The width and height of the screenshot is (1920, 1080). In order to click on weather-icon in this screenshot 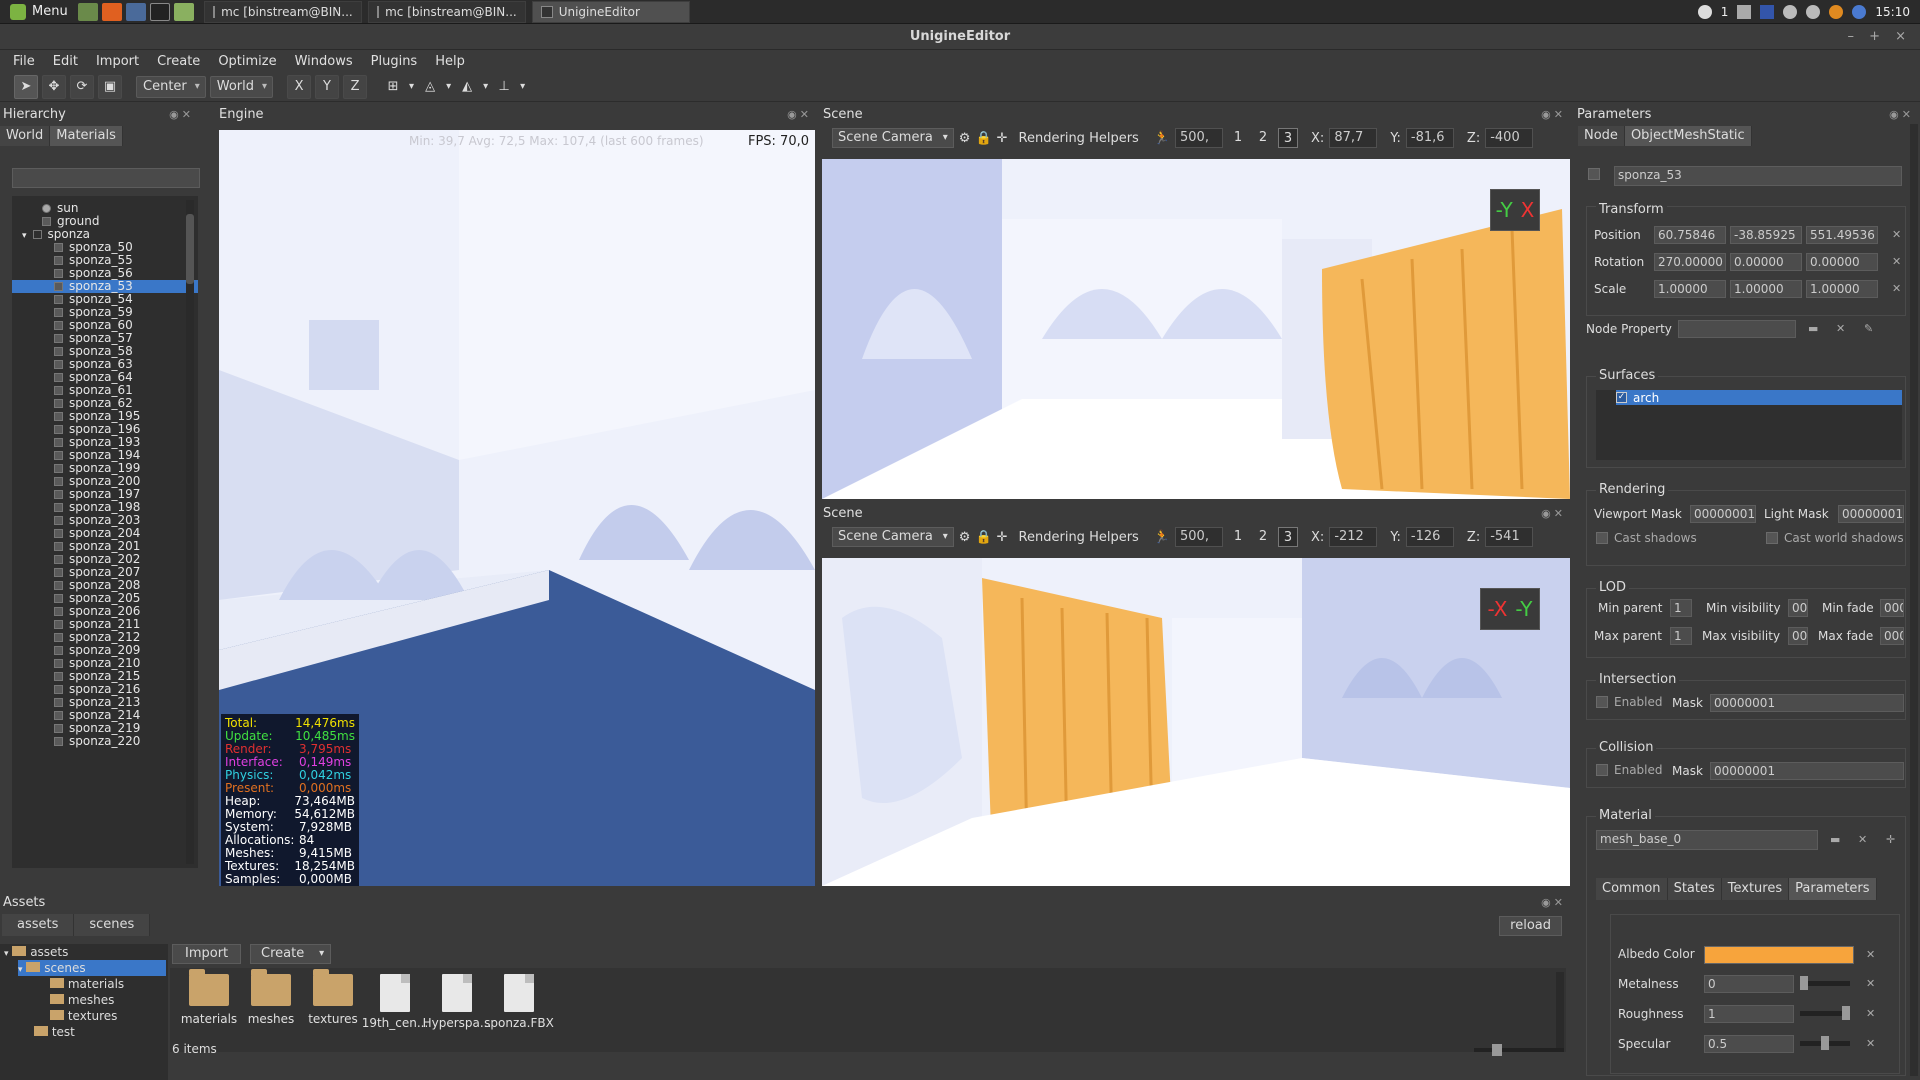, I will do `click(1836, 12)`.